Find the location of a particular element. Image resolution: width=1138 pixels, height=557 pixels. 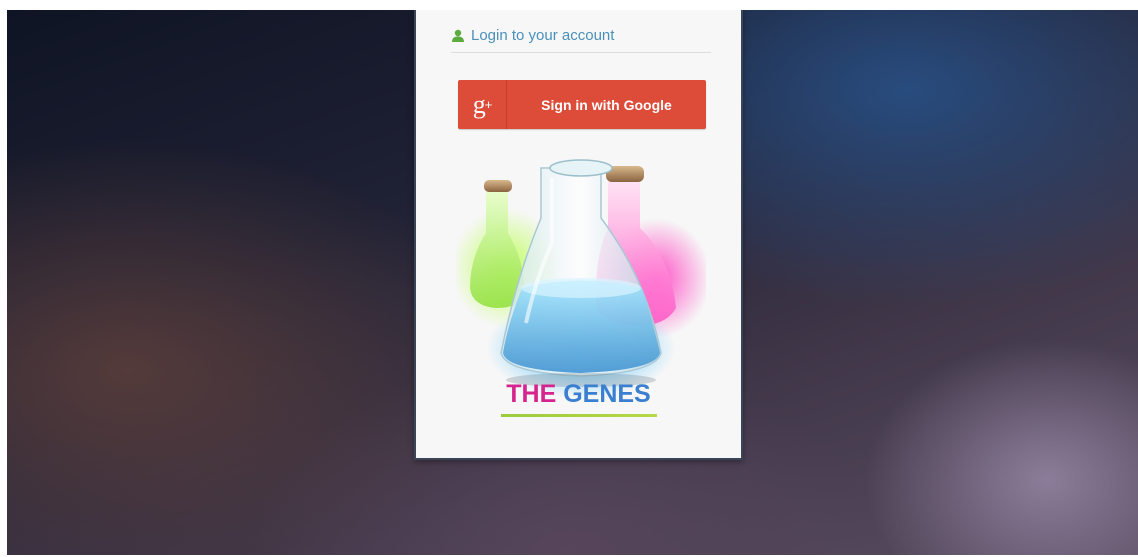

sign-in-google-button: g + Sign in with Google is located at coordinates (582, 104).